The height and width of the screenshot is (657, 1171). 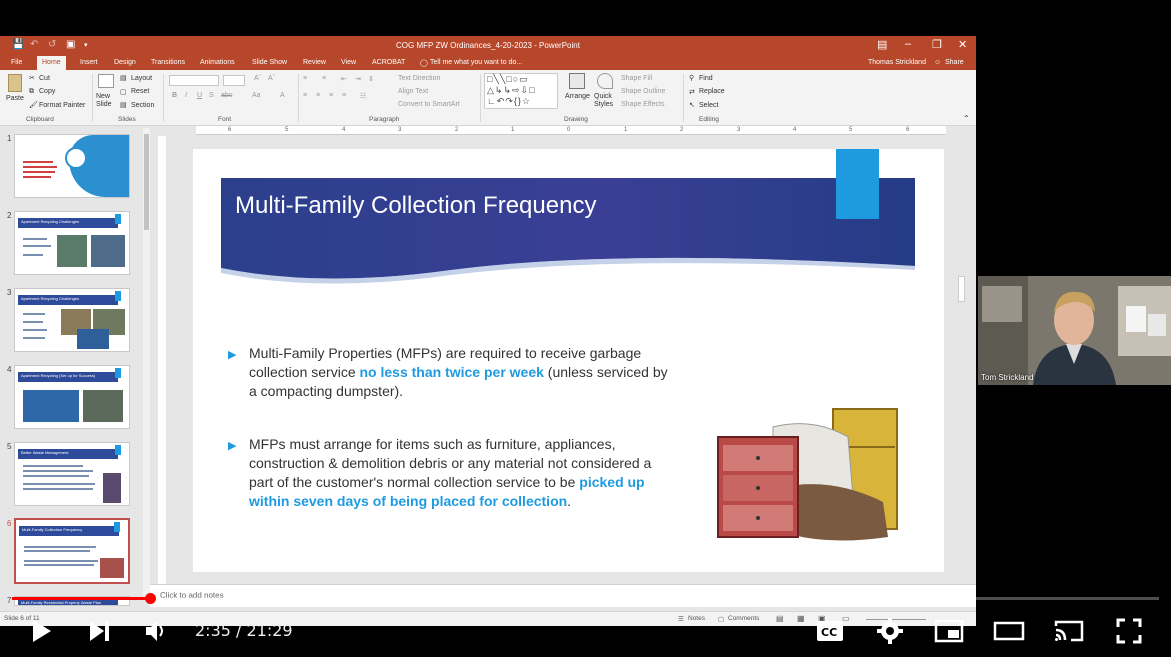 What do you see at coordinates (521, 91) in the screenshot?
I see `shapes-gallery: □╲╲□○▭ △↳↳⇨⇩□ ∟↶↷{}☆` at bounding box center [521, 91].